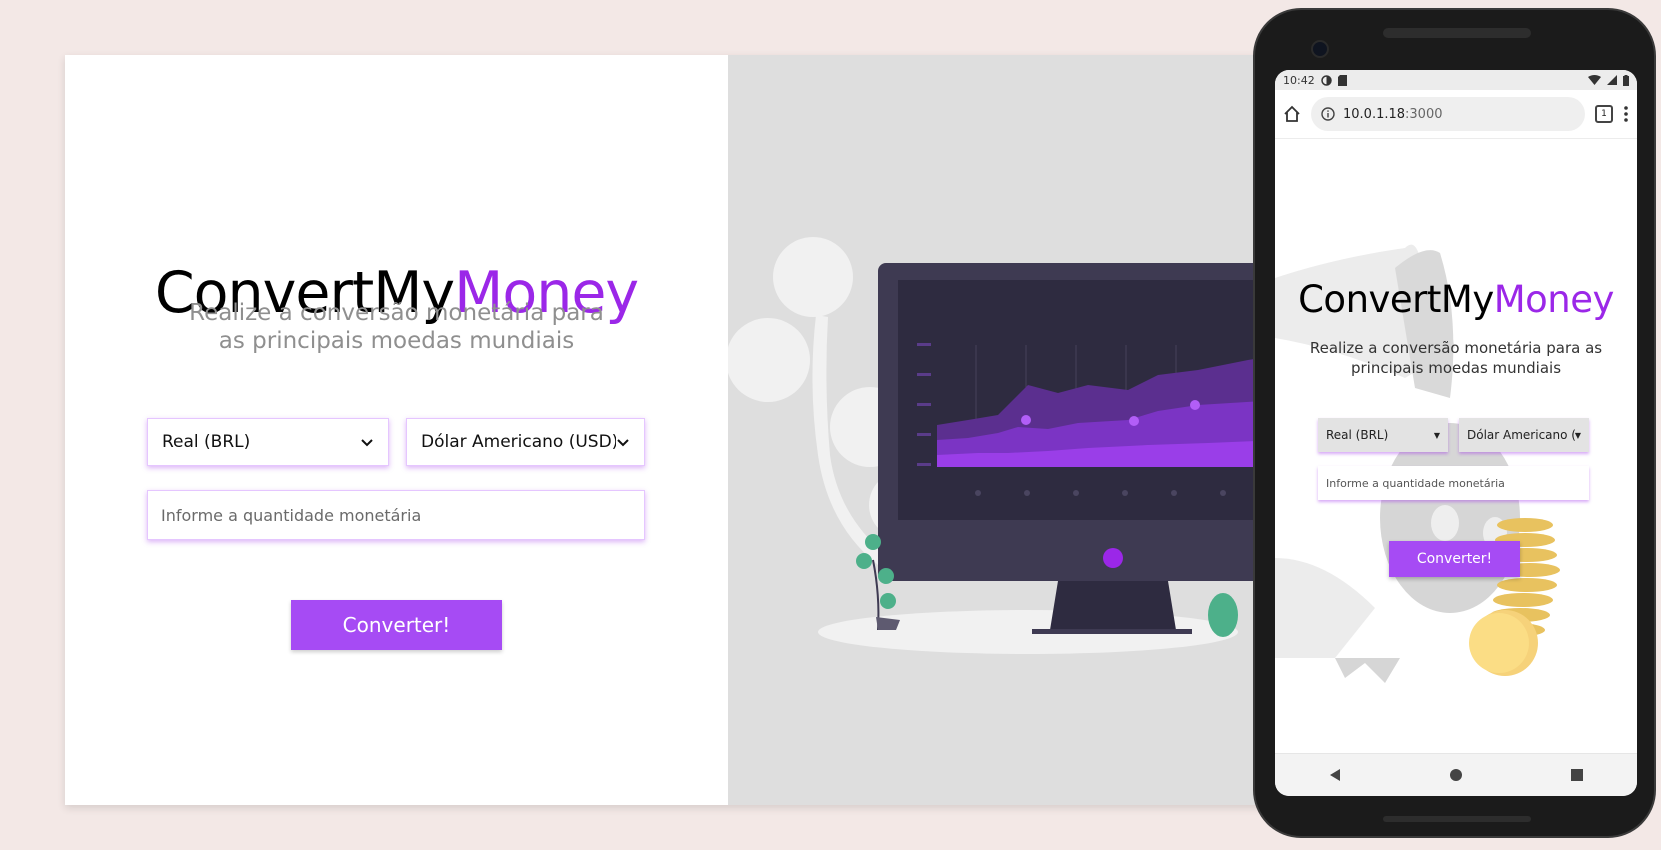 Image resolution: width=1661 pixels, height=850 pixels. I want to click on wifi-icon, so click(1594, 80).